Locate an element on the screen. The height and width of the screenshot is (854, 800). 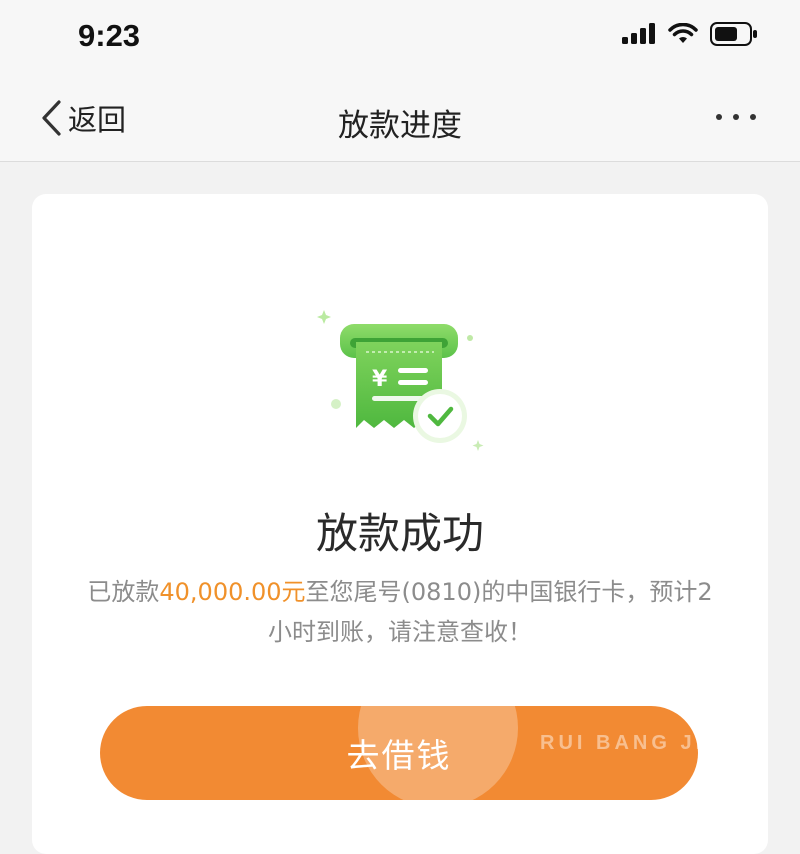
receipt-check-icon: ¥ is located at coordinates (400, 380).